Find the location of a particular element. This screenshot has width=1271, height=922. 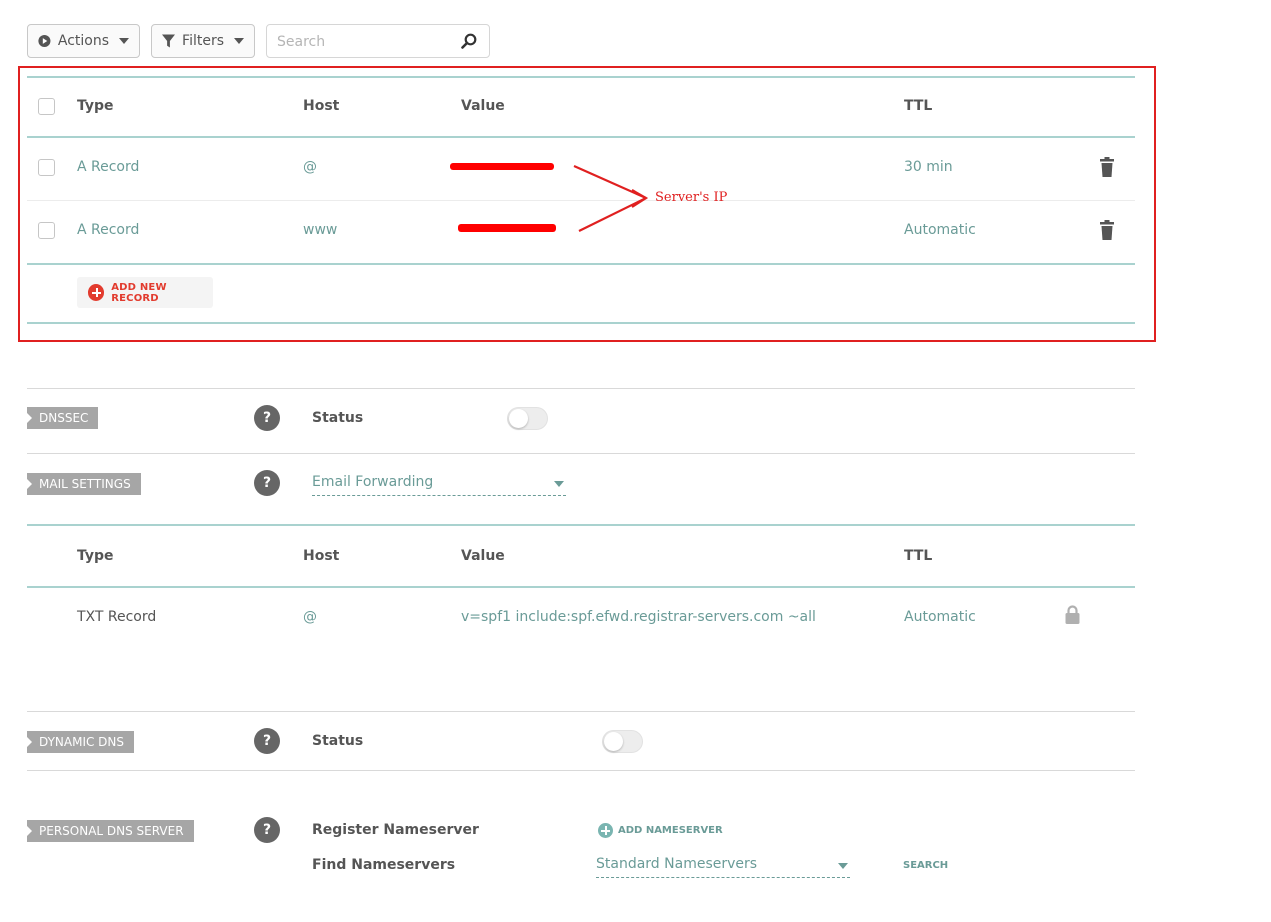

record-type: TXT Record is located at coordinates (117, 617).